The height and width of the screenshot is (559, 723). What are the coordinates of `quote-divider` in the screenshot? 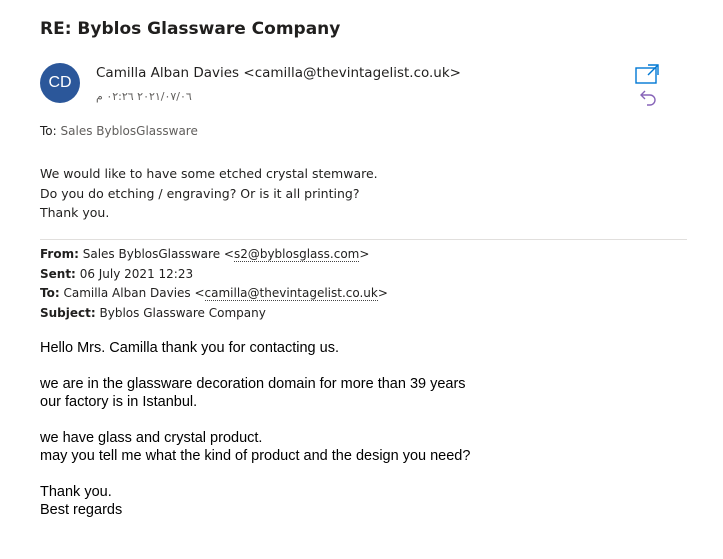 It's located at (363, 239).